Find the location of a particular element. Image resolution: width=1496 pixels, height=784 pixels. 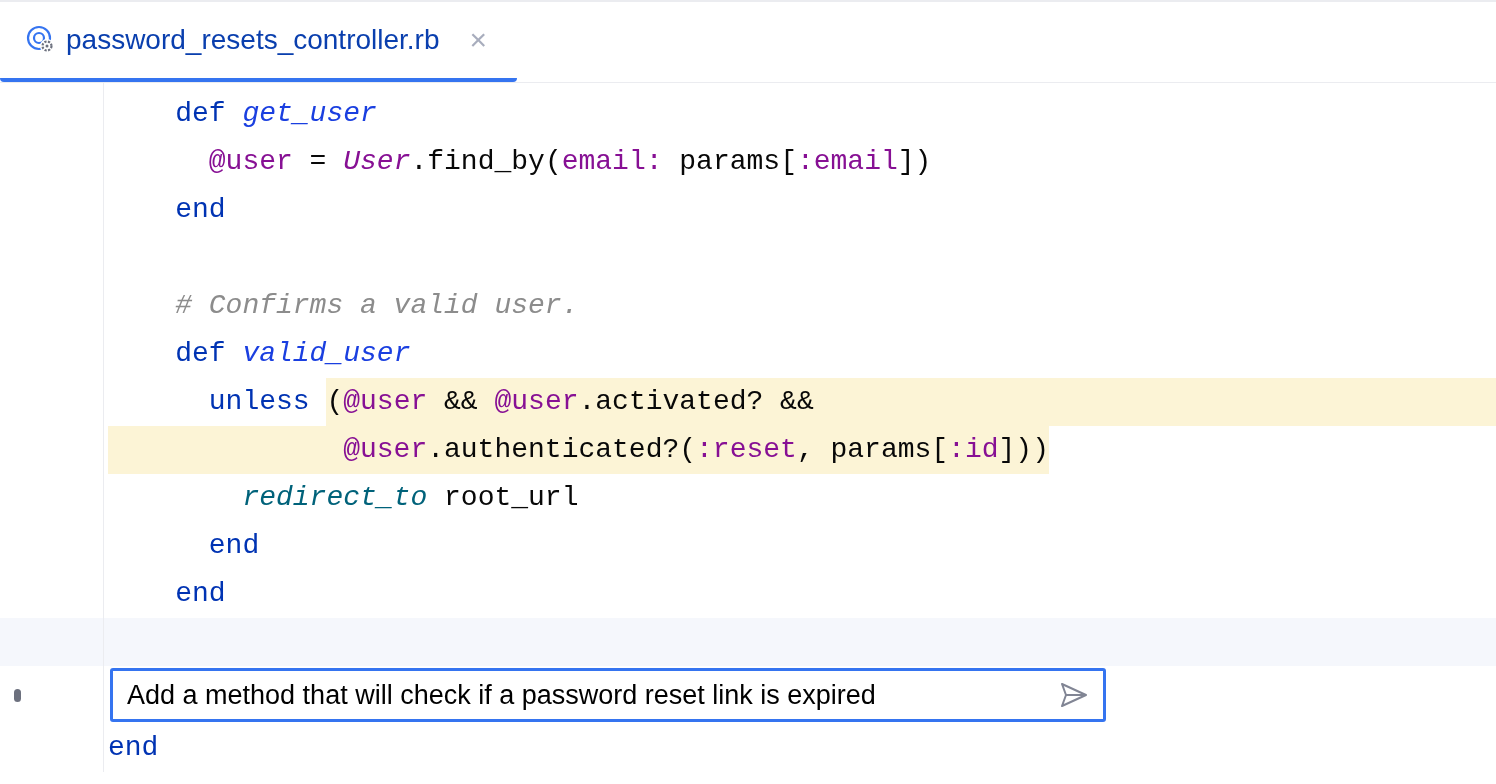

code-text: , params[ is located at coordinates (872, 450).